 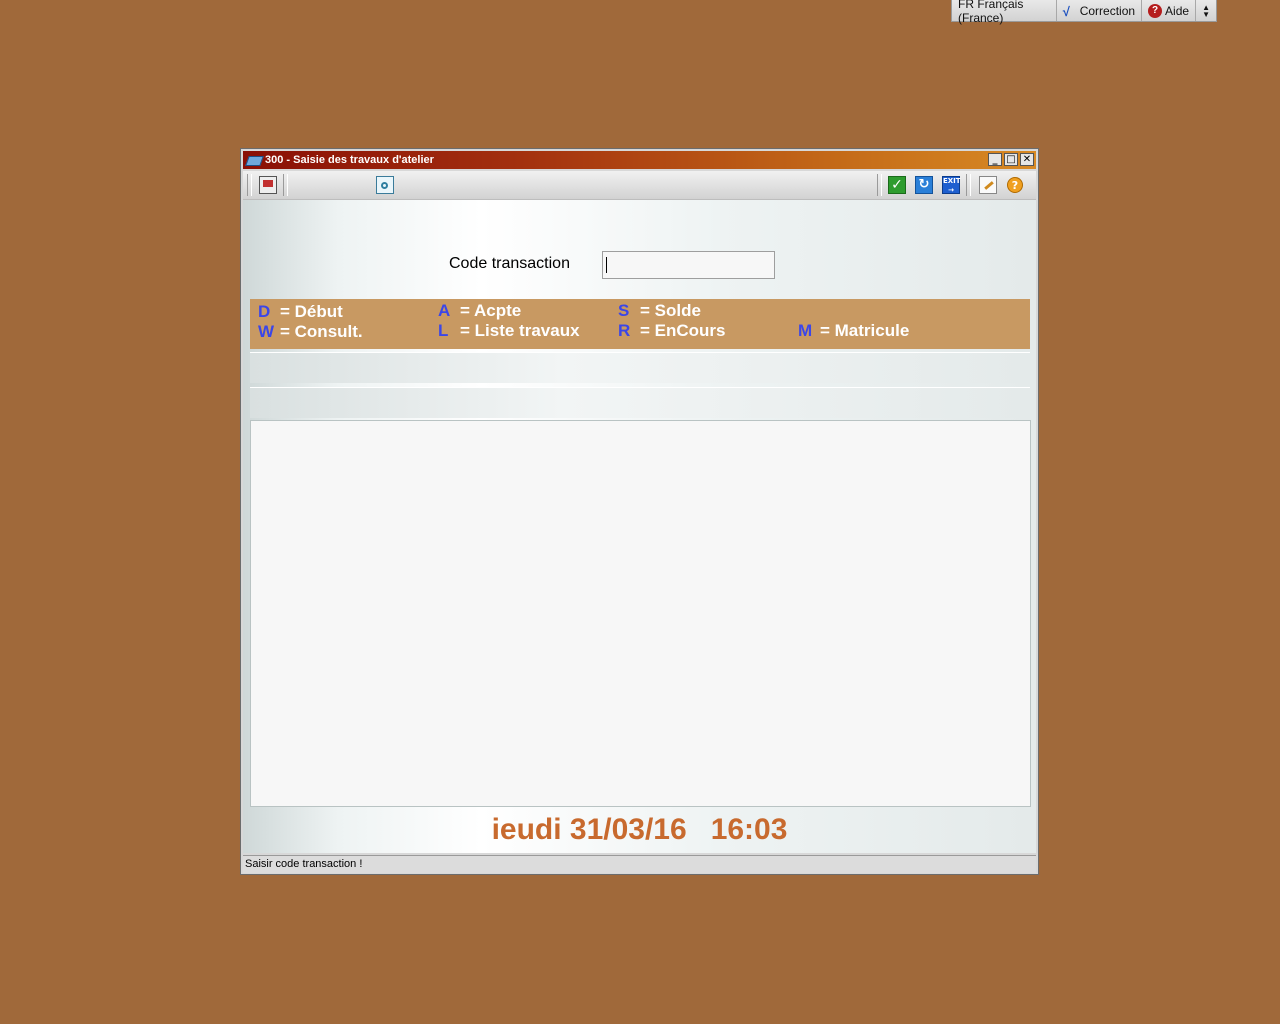 I want to click on legend-key: D, so click(x=264, y=311).